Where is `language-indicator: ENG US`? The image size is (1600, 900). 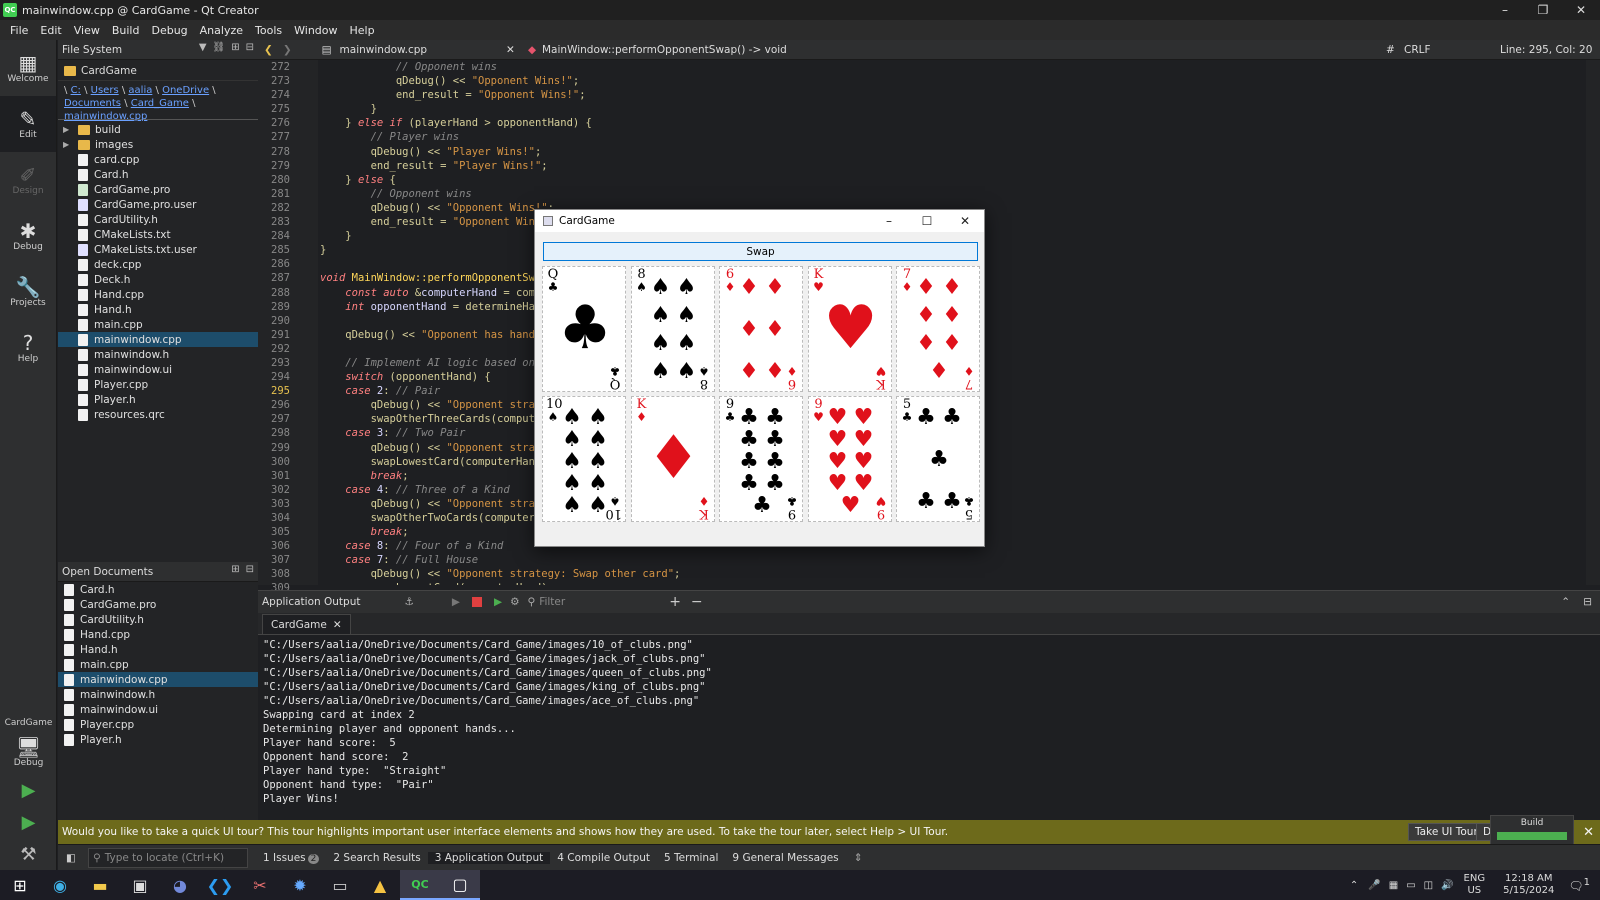 language-indicator: ENG US is located at coordinates (1475, 885).